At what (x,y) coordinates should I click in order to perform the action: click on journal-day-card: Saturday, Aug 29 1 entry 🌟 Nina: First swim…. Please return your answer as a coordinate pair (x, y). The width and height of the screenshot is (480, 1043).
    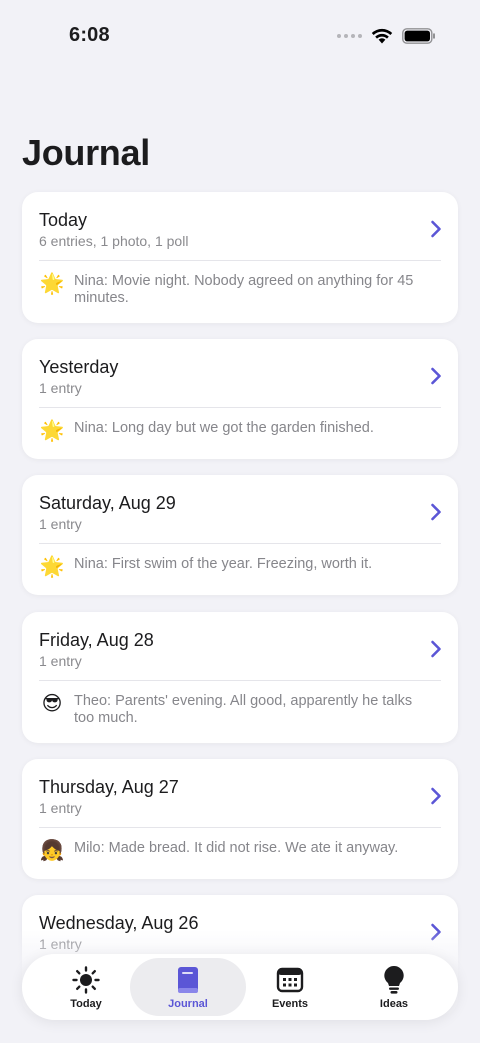
    Looking at the image, I should click on (240, 535).